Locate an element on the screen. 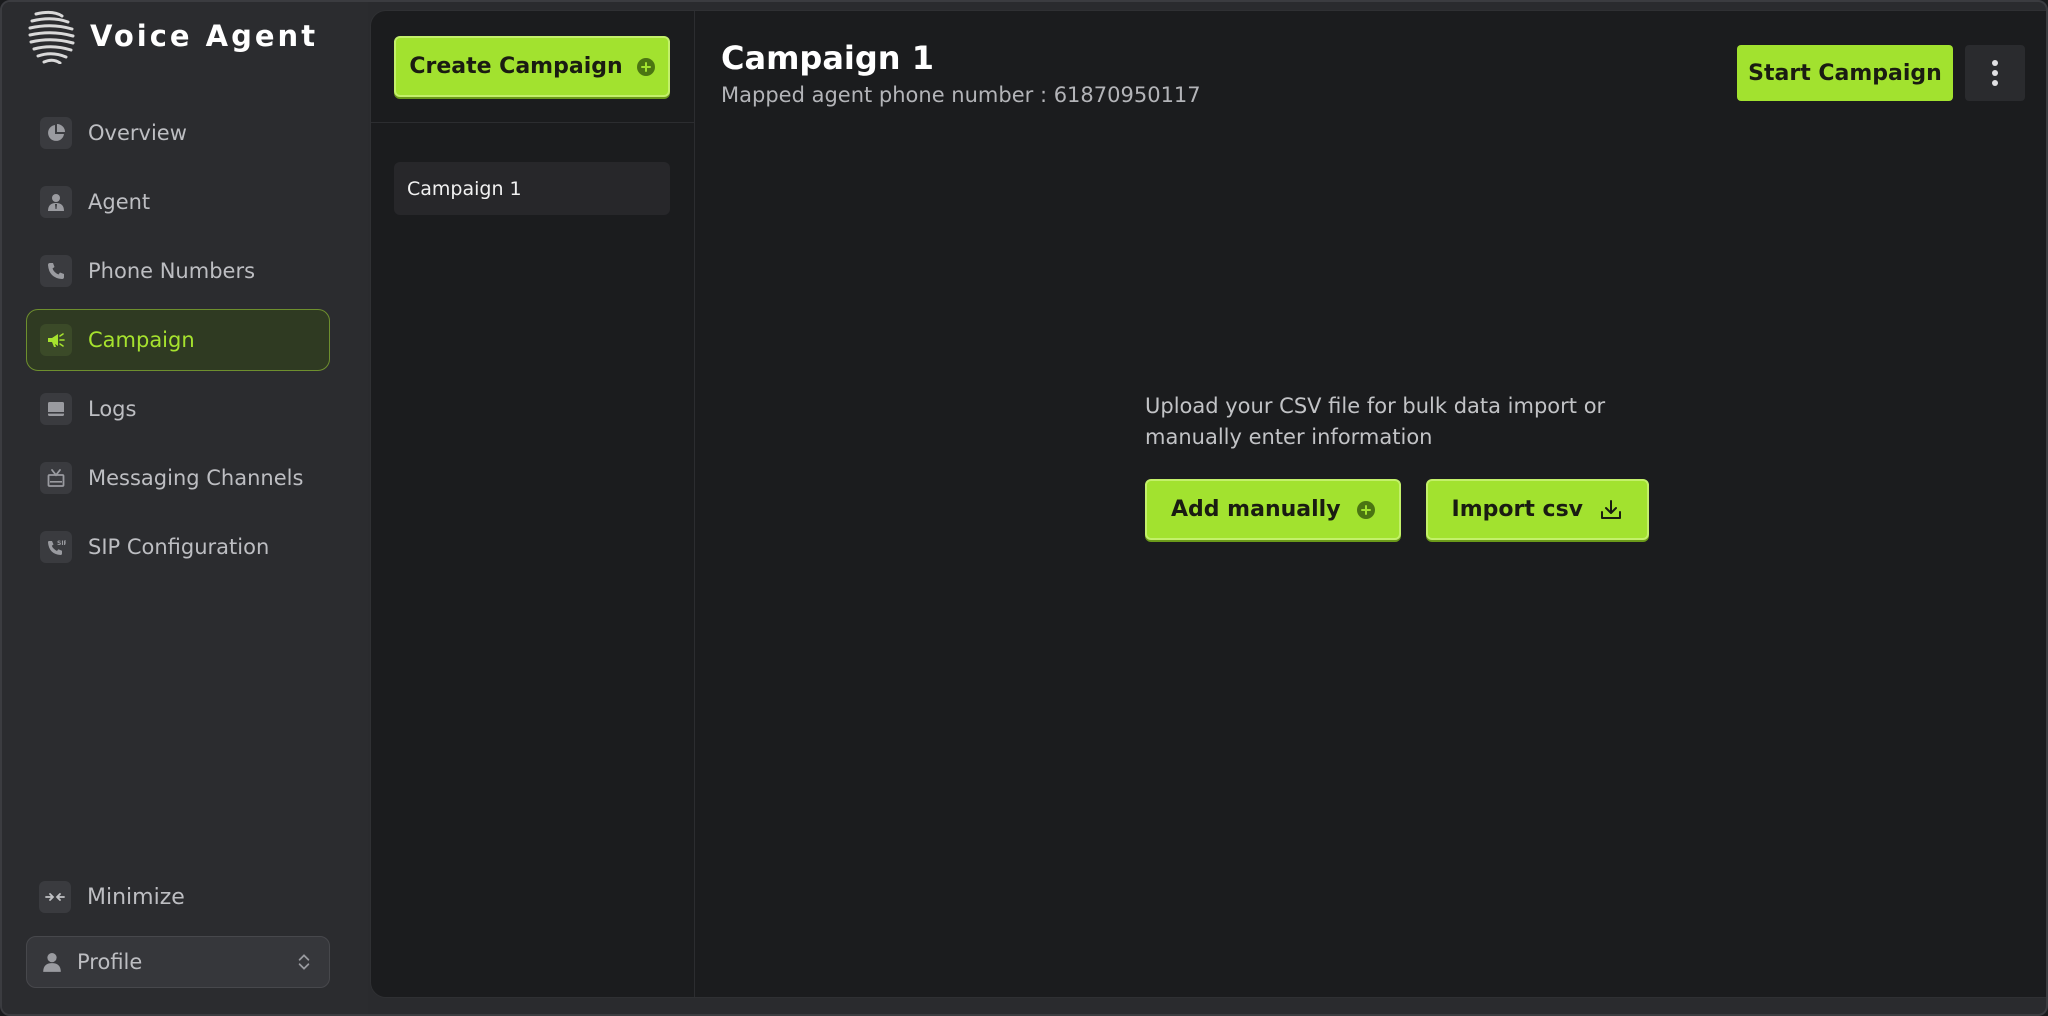 This screenshot has width=2048, height=1016. sidebar-item-sip-configuration: SIP SIP Configuration is located at coordinates (178, 547).